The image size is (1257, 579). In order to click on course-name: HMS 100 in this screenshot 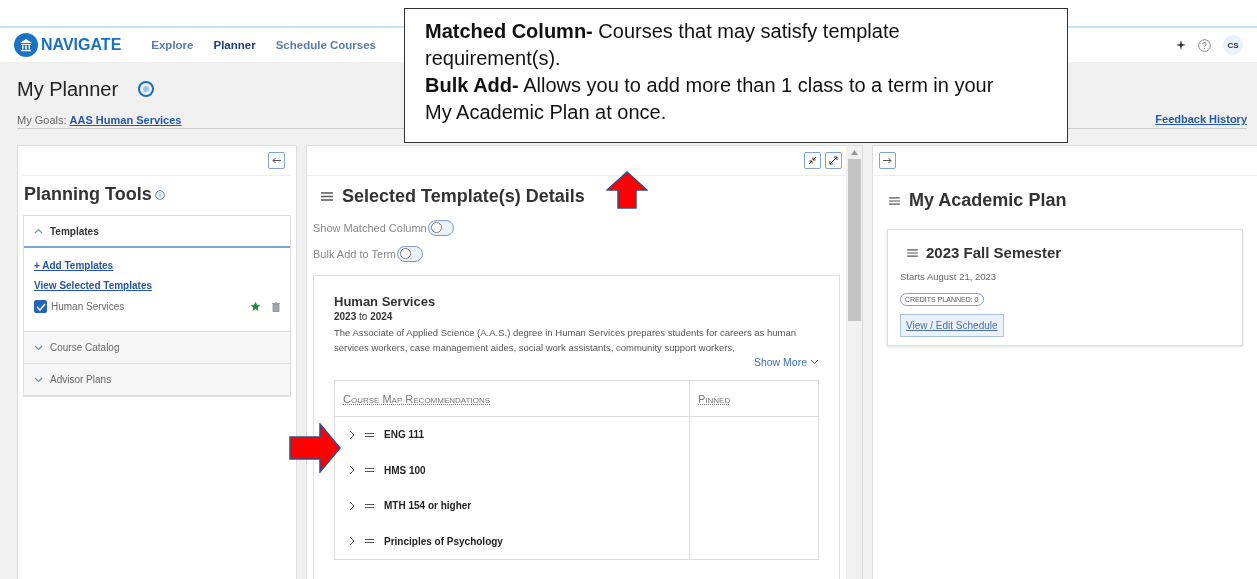, I will do `click(405, 470)`.